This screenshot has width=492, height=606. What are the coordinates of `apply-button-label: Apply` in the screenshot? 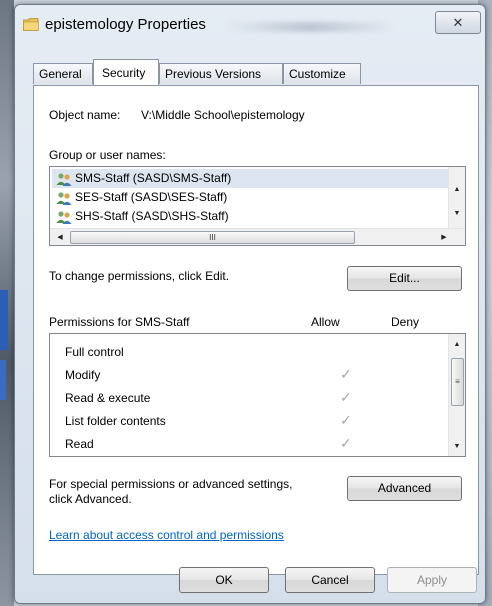 It's located at (432, 580).